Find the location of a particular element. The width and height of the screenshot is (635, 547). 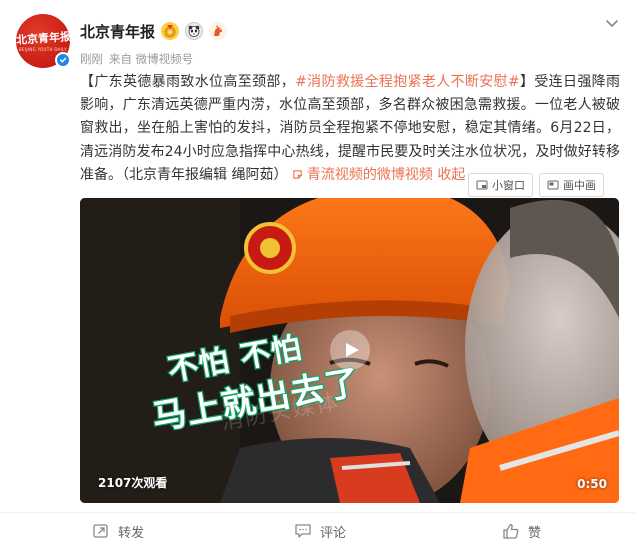

like-button: 赞 is located at coordinates (521, 531).